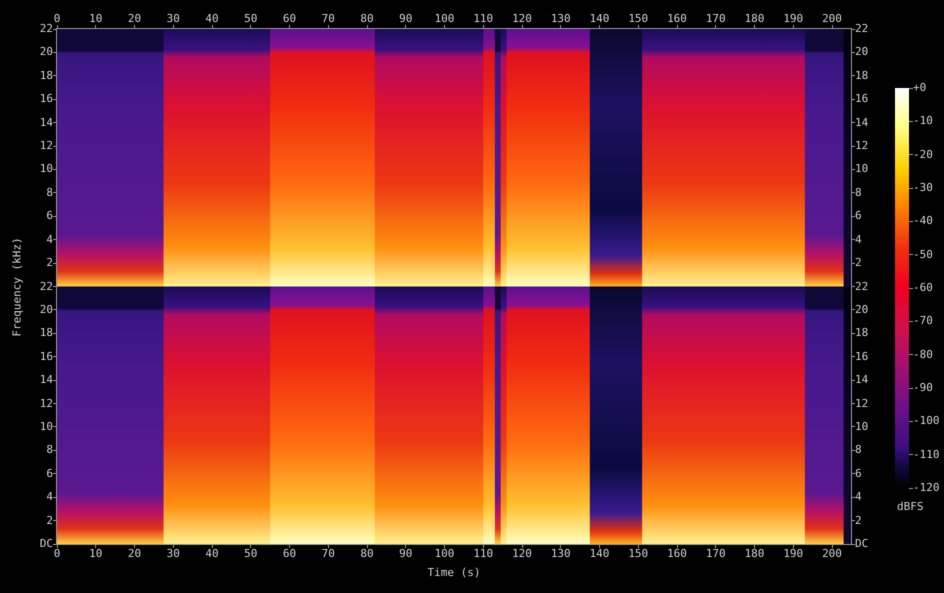 The height and width of the screenshot is (593, 944). What do you see at coordinates (924, 488) in the screenshot?
I see `tick-label: -120` at bounding box center [924, 488].